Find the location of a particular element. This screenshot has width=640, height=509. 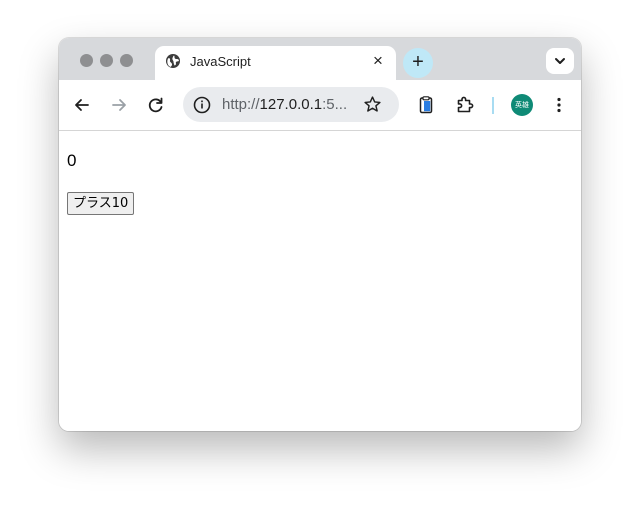

browser-toolbar: http://127.0.0.1:5... 英雄 is located at coordinates (320, 105).